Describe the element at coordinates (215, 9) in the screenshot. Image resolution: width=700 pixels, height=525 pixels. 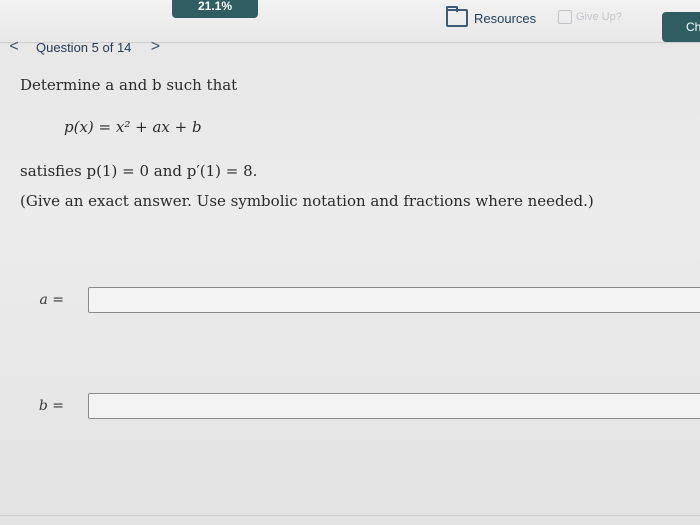
I see `progress-indicator: 21.1%` at that location.